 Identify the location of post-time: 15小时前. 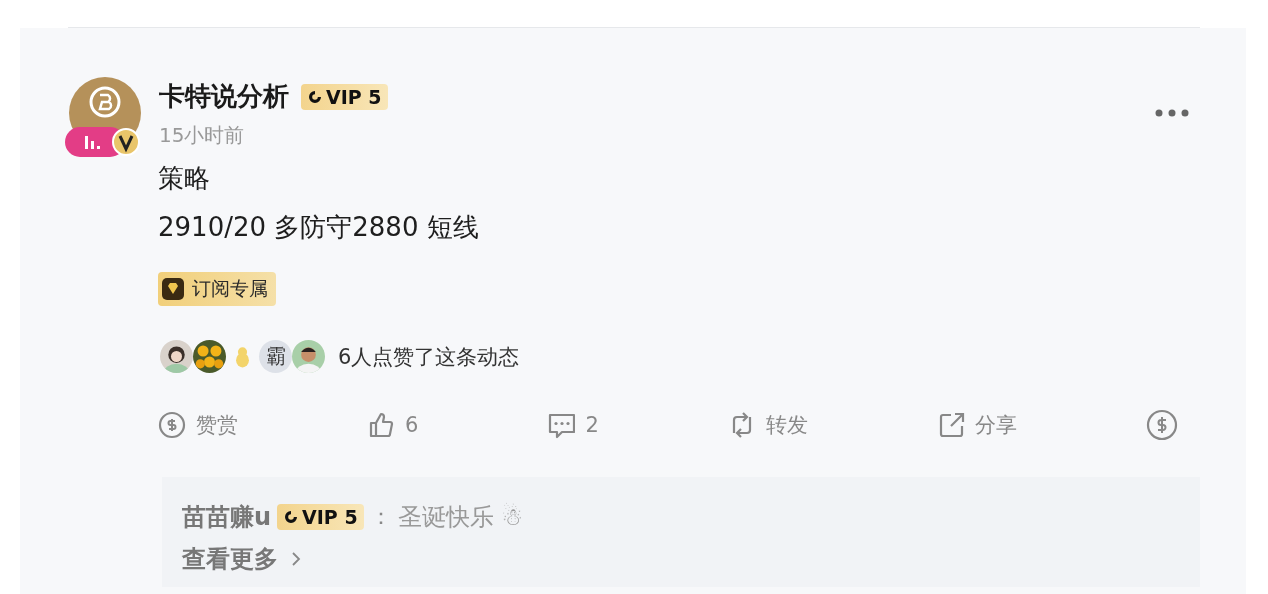
(202, 135).